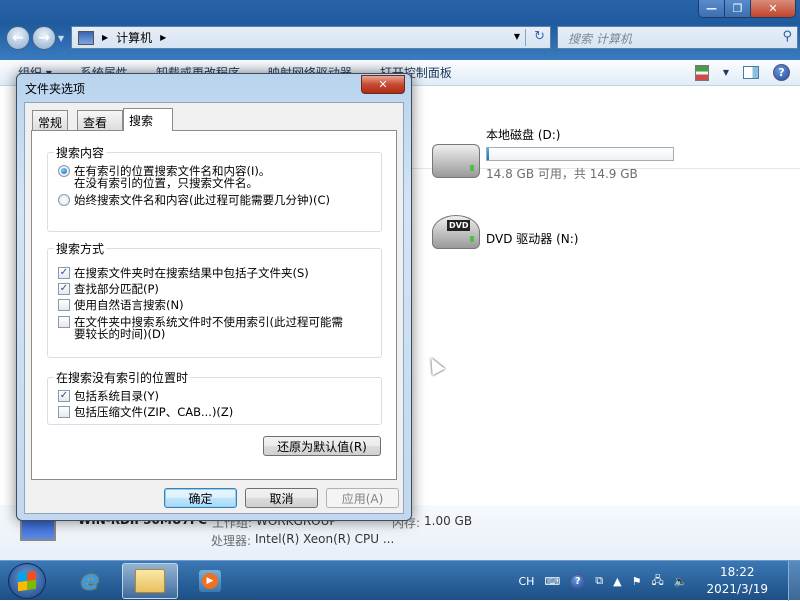  I want to click on address-separator, so click(525, 37).